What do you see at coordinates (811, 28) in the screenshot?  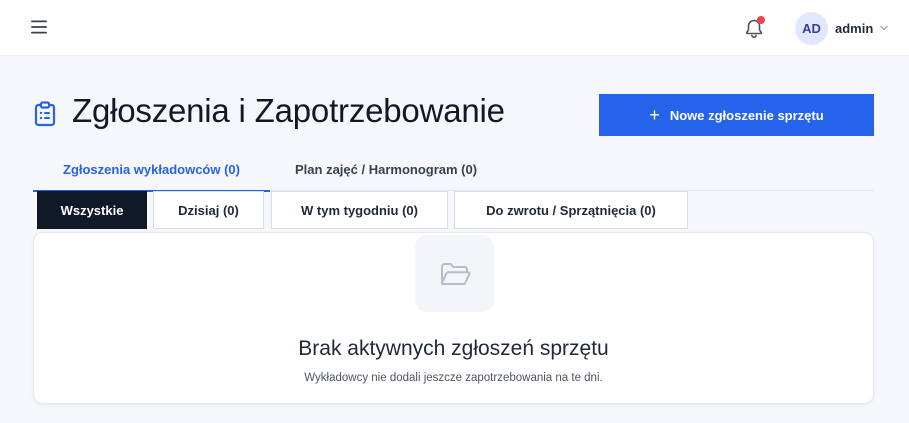 I see `avatar: AD` at bounding box center [811, 28].